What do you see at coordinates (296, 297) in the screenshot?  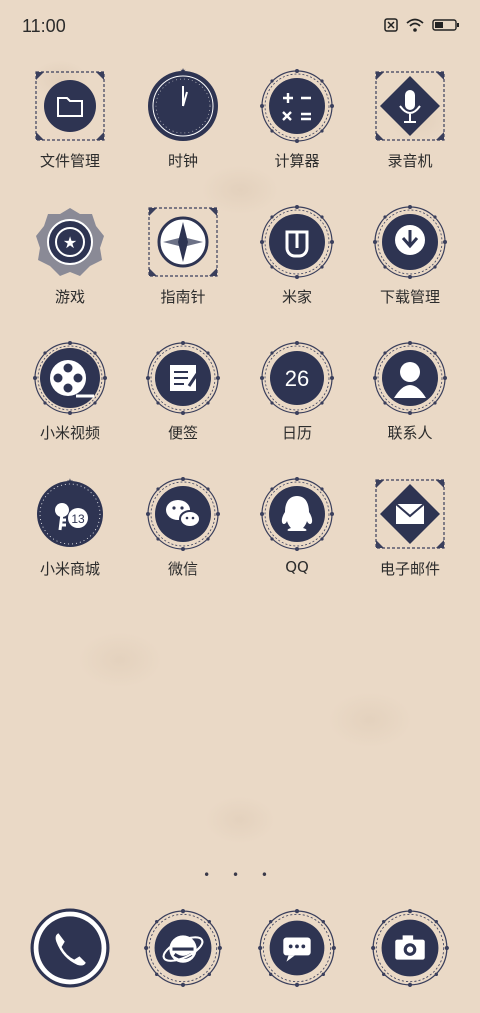 I see `app-label: 米家` at bounding box center [296, 297].